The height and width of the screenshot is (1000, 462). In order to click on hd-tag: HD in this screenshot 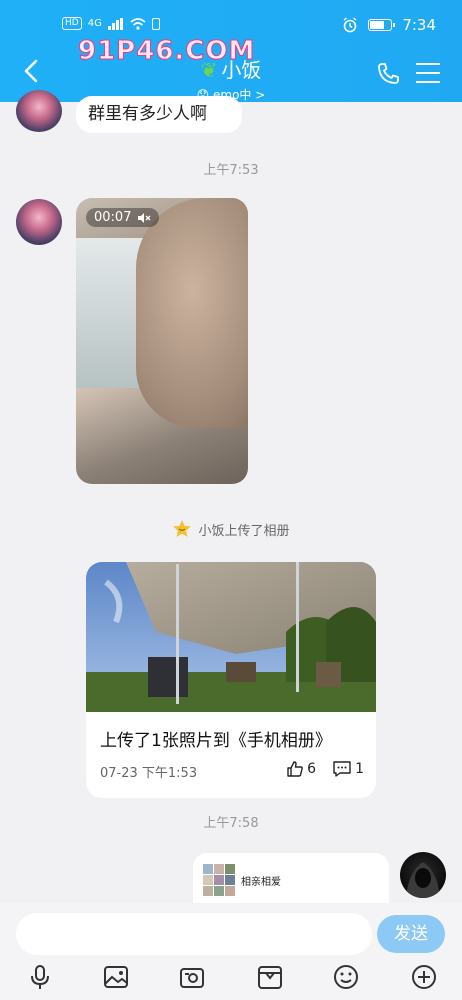, I will do `click(72, 23)`.